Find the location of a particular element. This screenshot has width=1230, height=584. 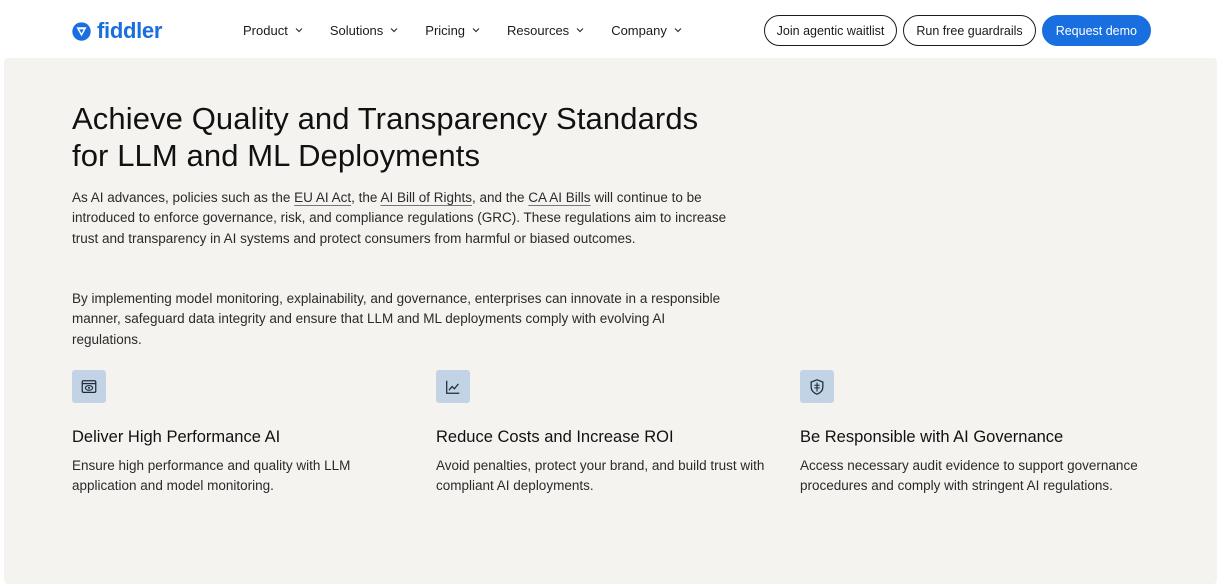

nav-product: Product is located at coordinates (273, 30).